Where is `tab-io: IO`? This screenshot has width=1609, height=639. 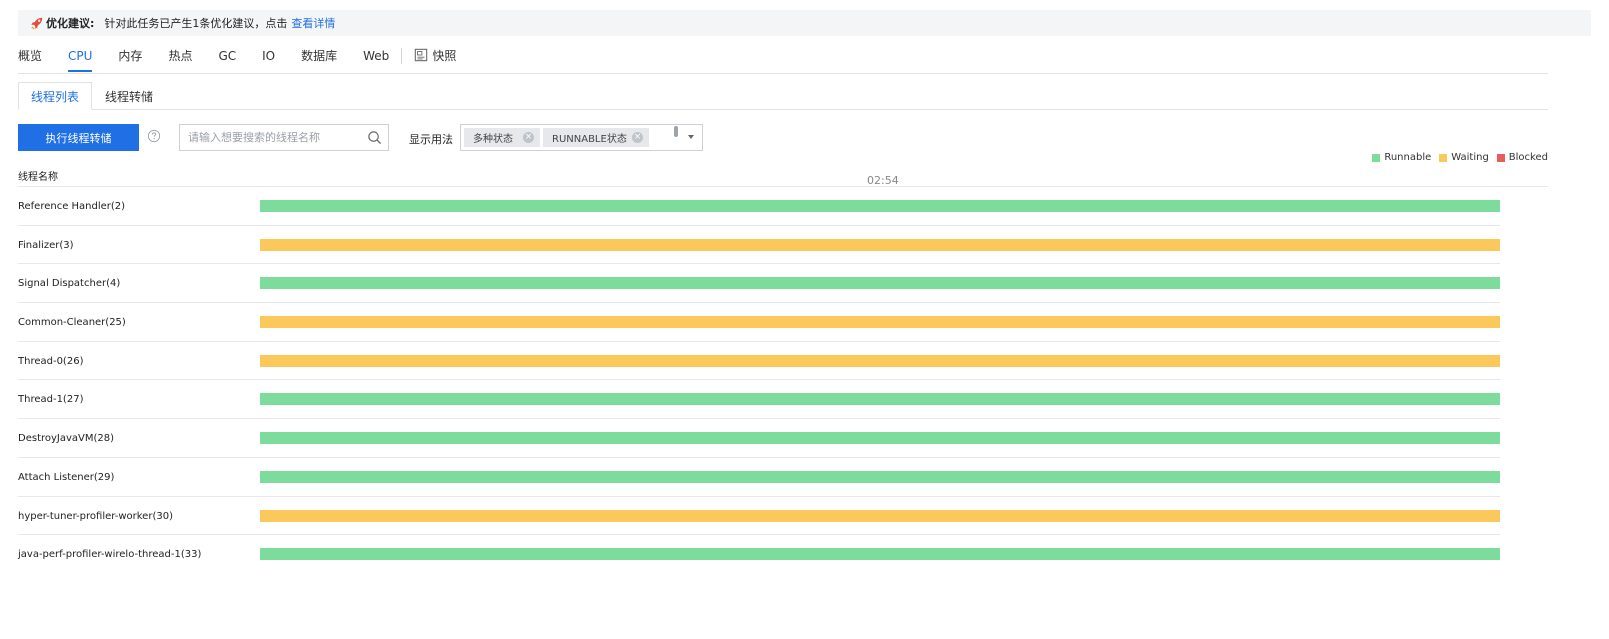 tab-io: IO is located at coordinates (268, 60).